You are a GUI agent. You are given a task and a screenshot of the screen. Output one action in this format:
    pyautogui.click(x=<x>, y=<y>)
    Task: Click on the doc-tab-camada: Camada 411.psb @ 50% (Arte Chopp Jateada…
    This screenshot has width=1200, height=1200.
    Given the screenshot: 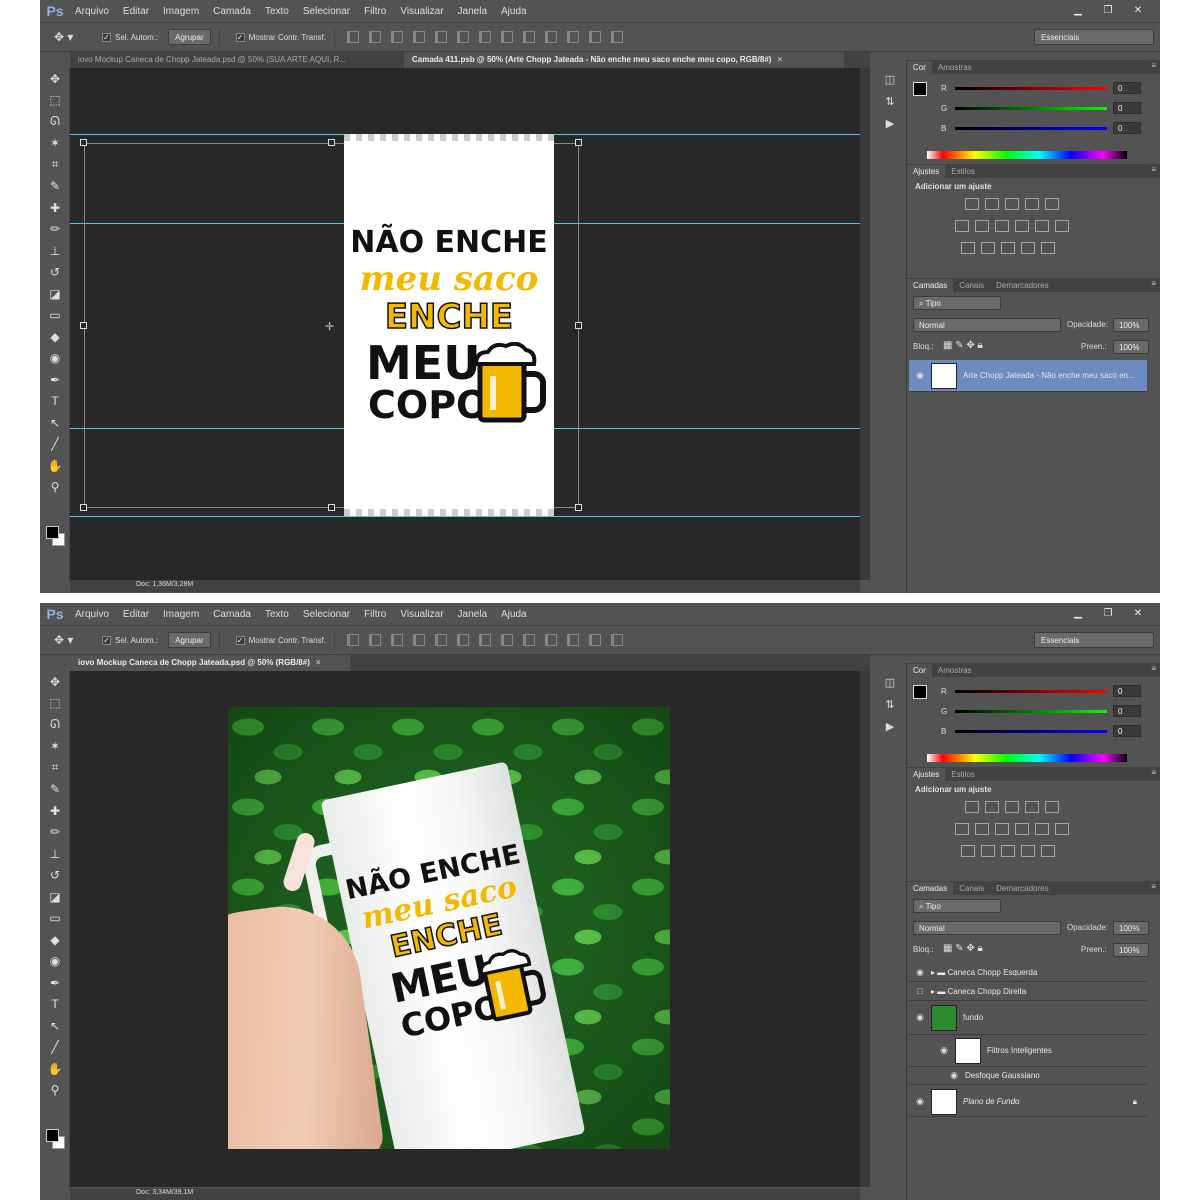 What is the action you would take?
    pyautogui.click(x=624, y=60)
    